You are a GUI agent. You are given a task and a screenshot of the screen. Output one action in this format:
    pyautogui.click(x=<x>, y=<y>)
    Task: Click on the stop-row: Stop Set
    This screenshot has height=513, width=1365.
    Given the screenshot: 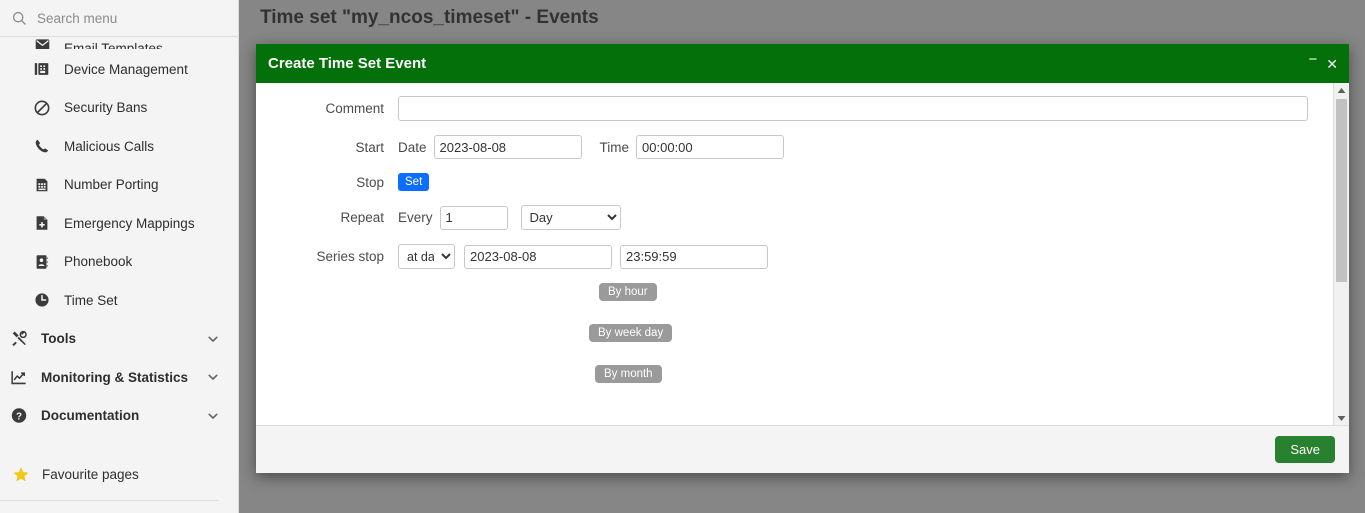 What is the action you would take?
    pyautogui.click(x=794, y=182)
    